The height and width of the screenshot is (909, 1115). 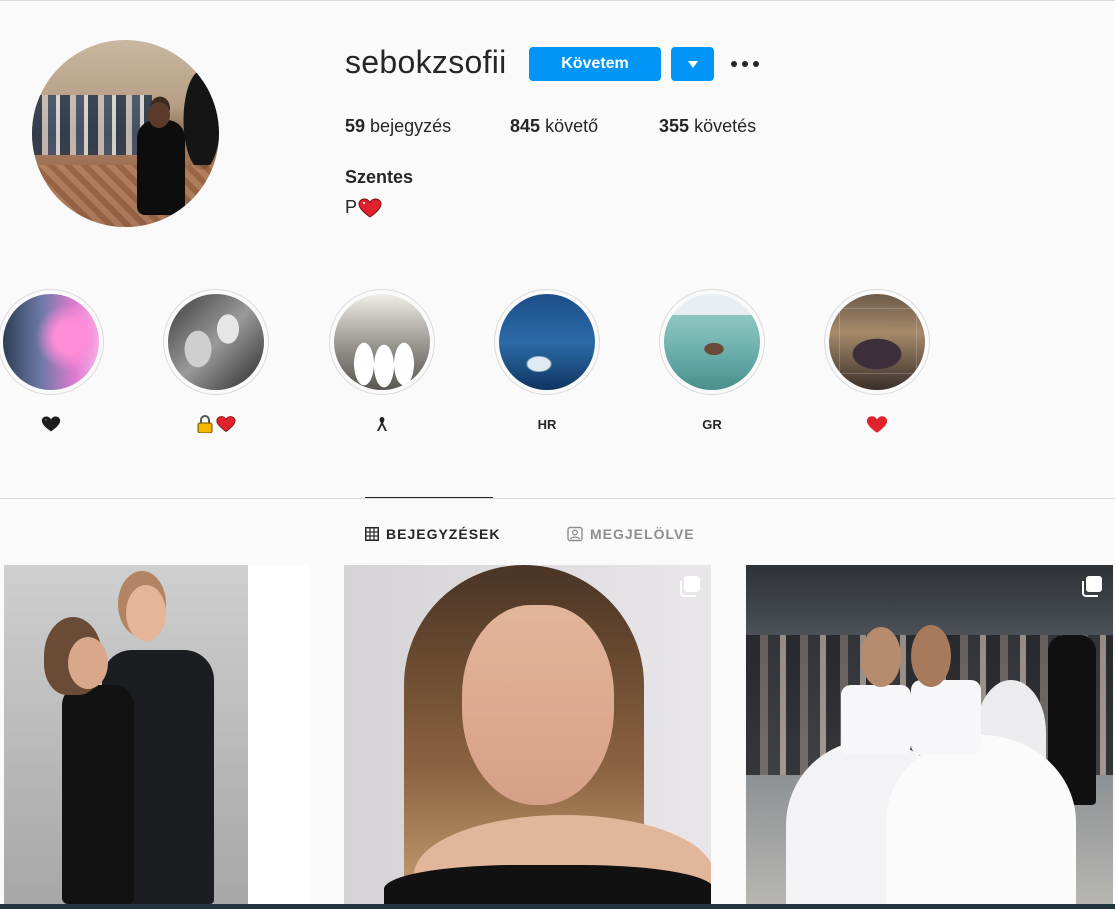 I want to click on tab-tagged: MEGJELÖLVE, so click(x=631, y=534).